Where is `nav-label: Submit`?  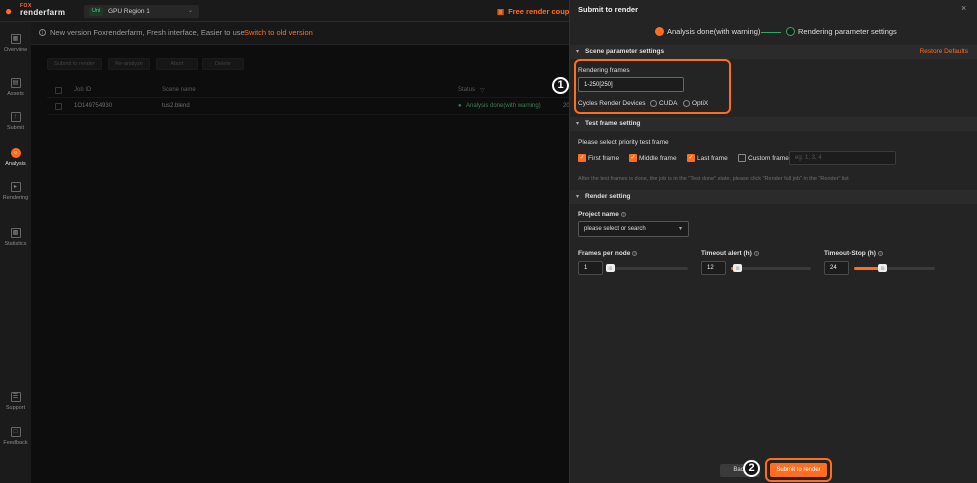 nav-label: Submit is located at coordinates (15, 128).